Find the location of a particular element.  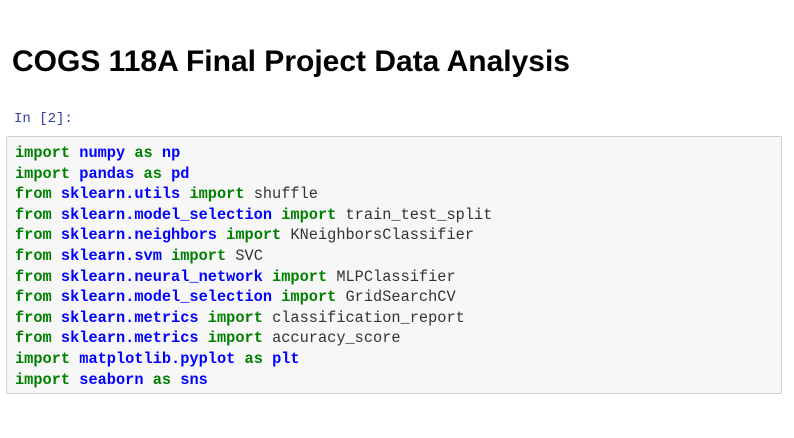

code-module: seaborn is located at coordinates (111, 379).